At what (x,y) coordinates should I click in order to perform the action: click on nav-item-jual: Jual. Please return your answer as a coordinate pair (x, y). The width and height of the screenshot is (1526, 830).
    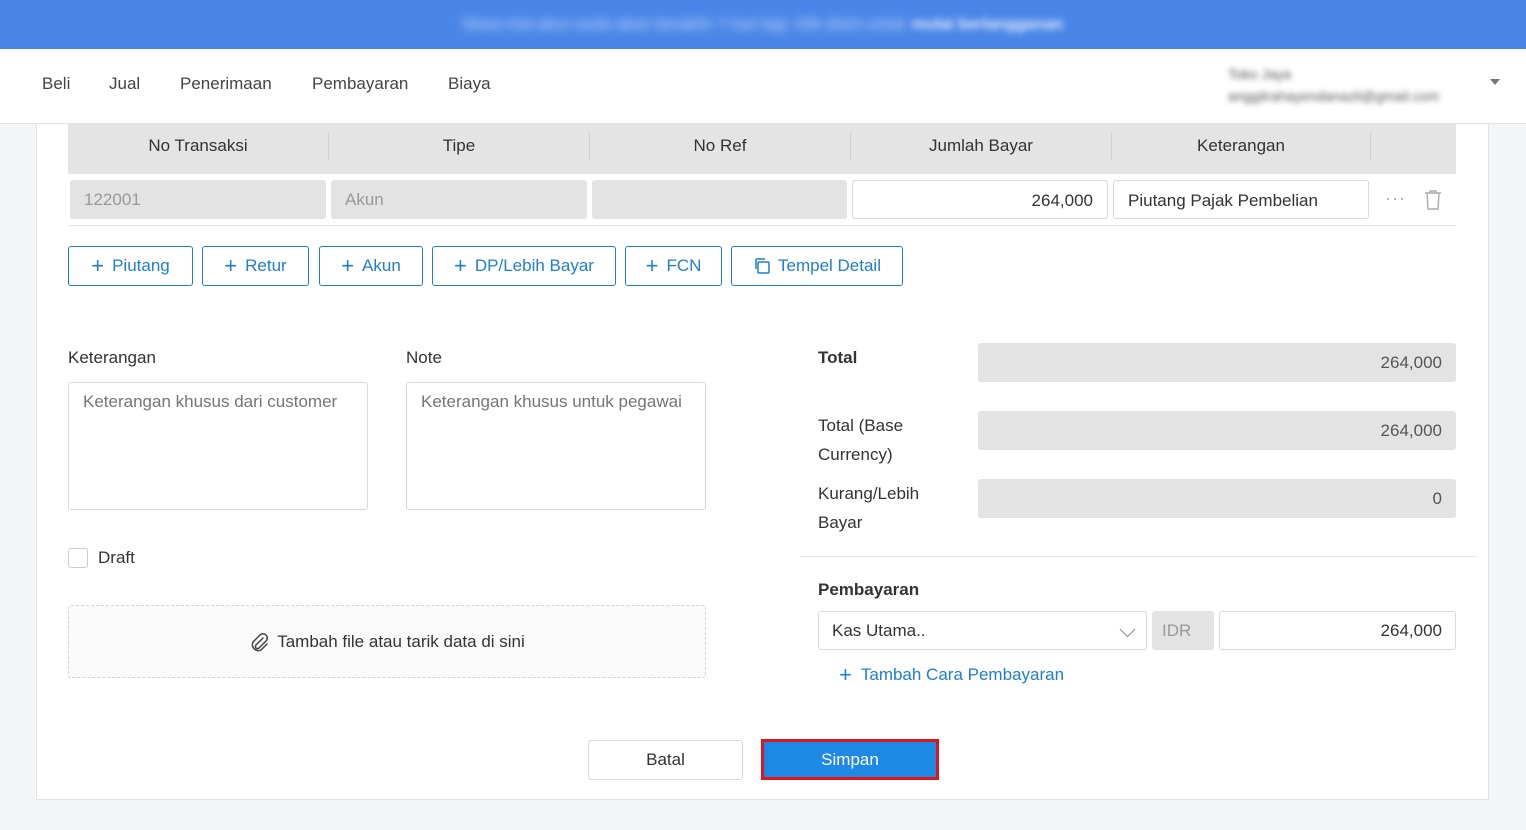
    Looking at the image, I should click on (124, 84).